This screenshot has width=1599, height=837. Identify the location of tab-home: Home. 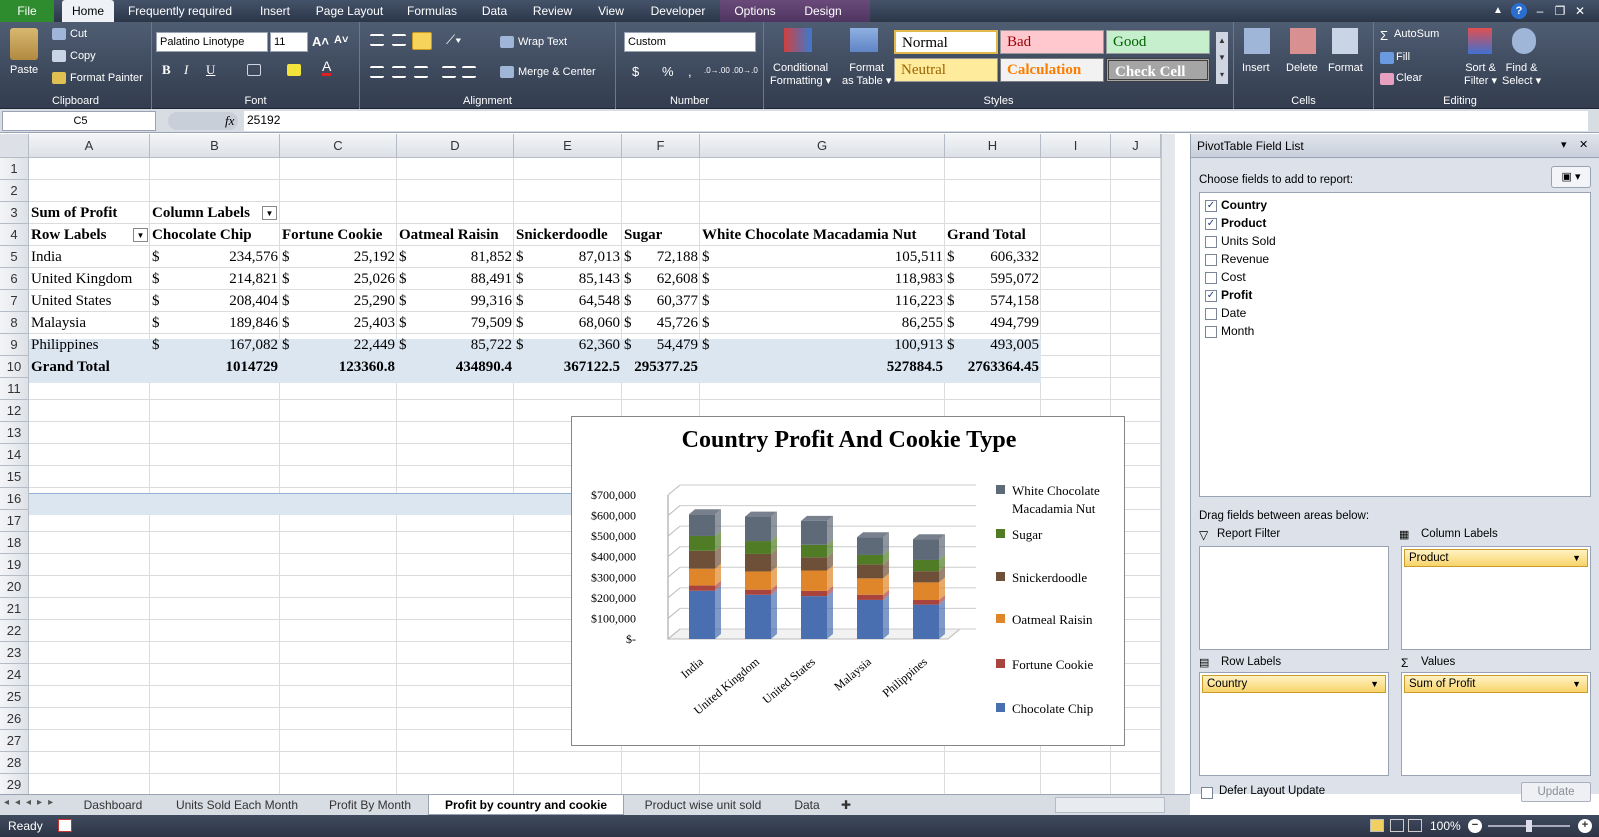
(88, 11).